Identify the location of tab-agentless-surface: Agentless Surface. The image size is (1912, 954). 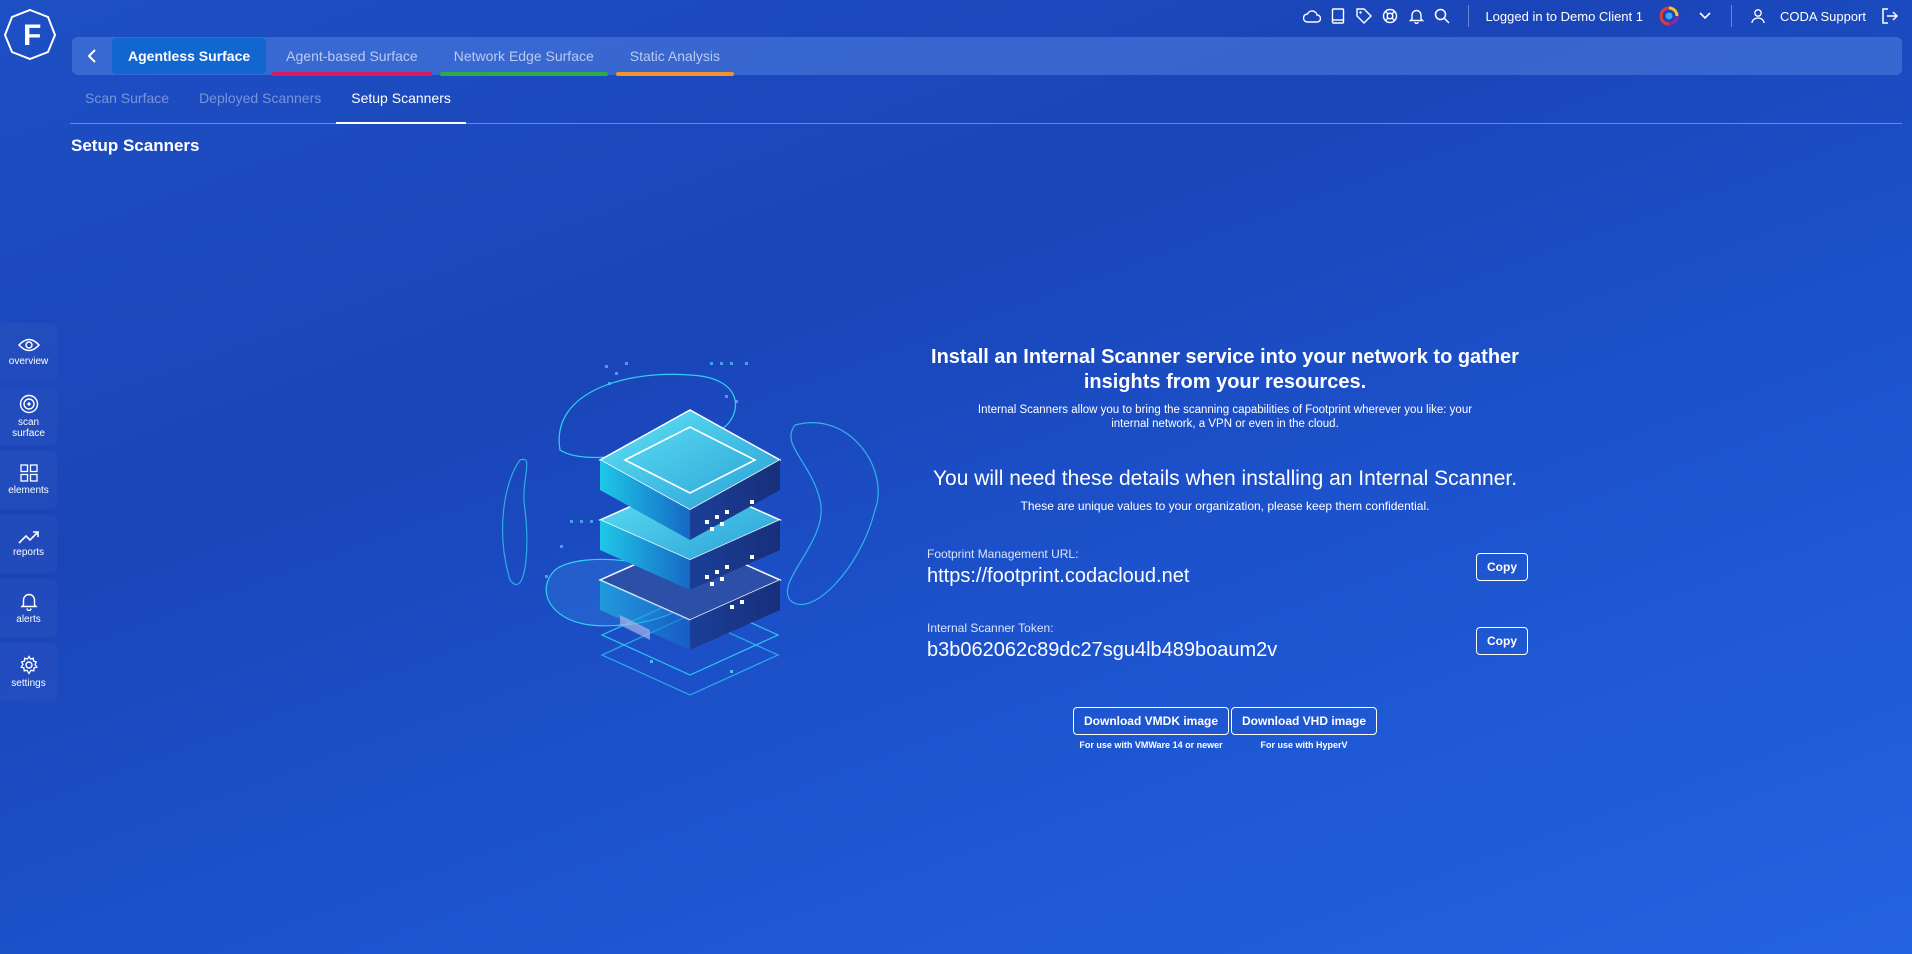
(189, 56).